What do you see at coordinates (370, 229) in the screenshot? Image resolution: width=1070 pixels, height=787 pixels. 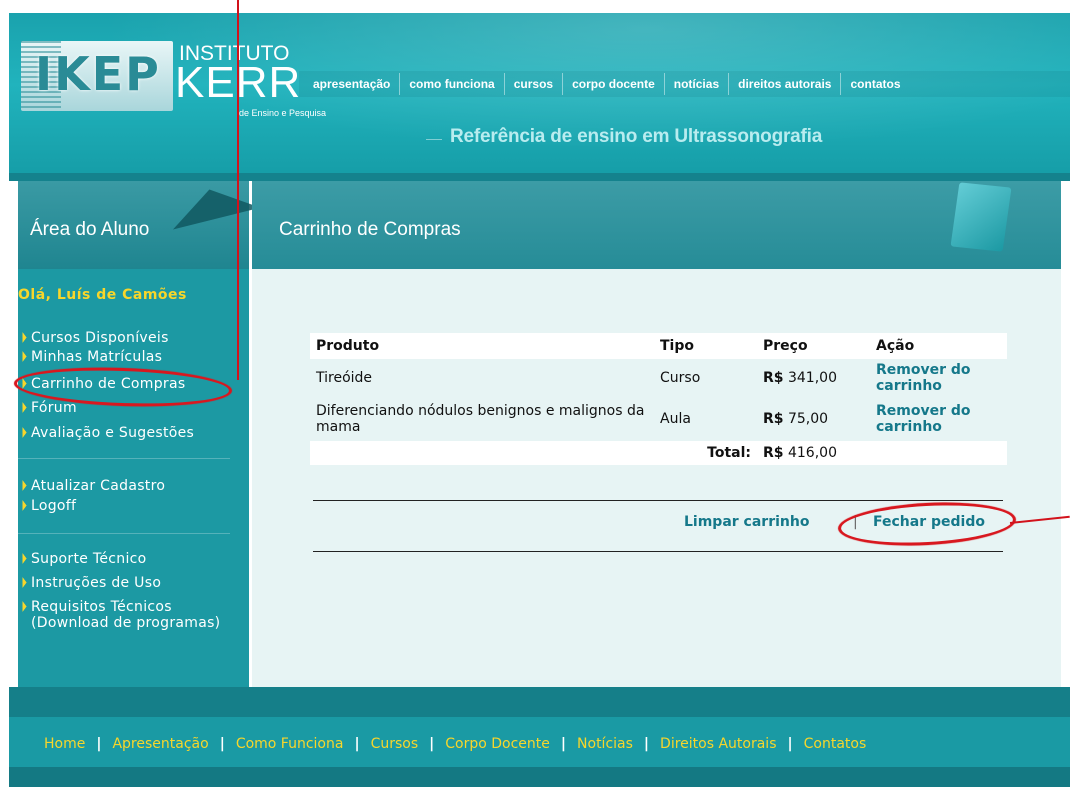 I see `page-title: Carrinho de Compras` at bounding box center [370, 229].